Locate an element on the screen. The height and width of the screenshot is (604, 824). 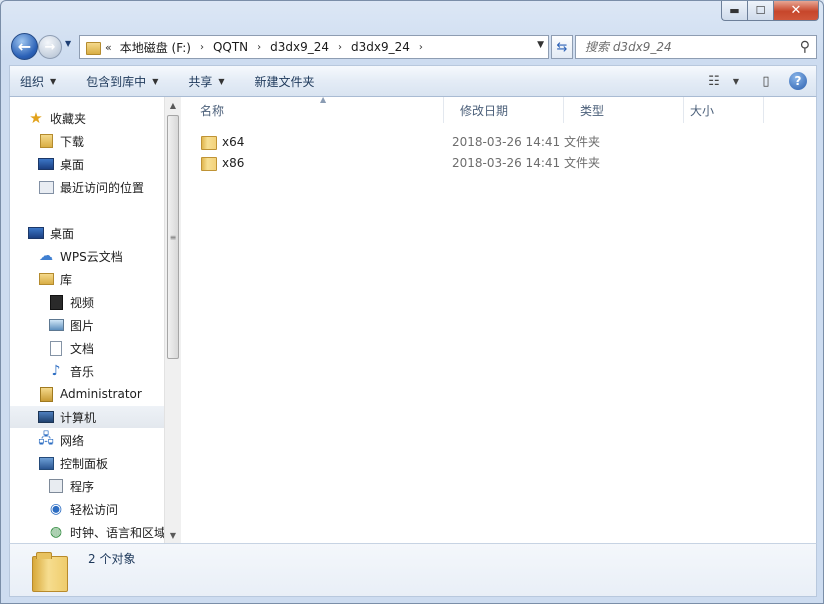
nav-item-label: 桌面 is located at coordinates (72, 164).